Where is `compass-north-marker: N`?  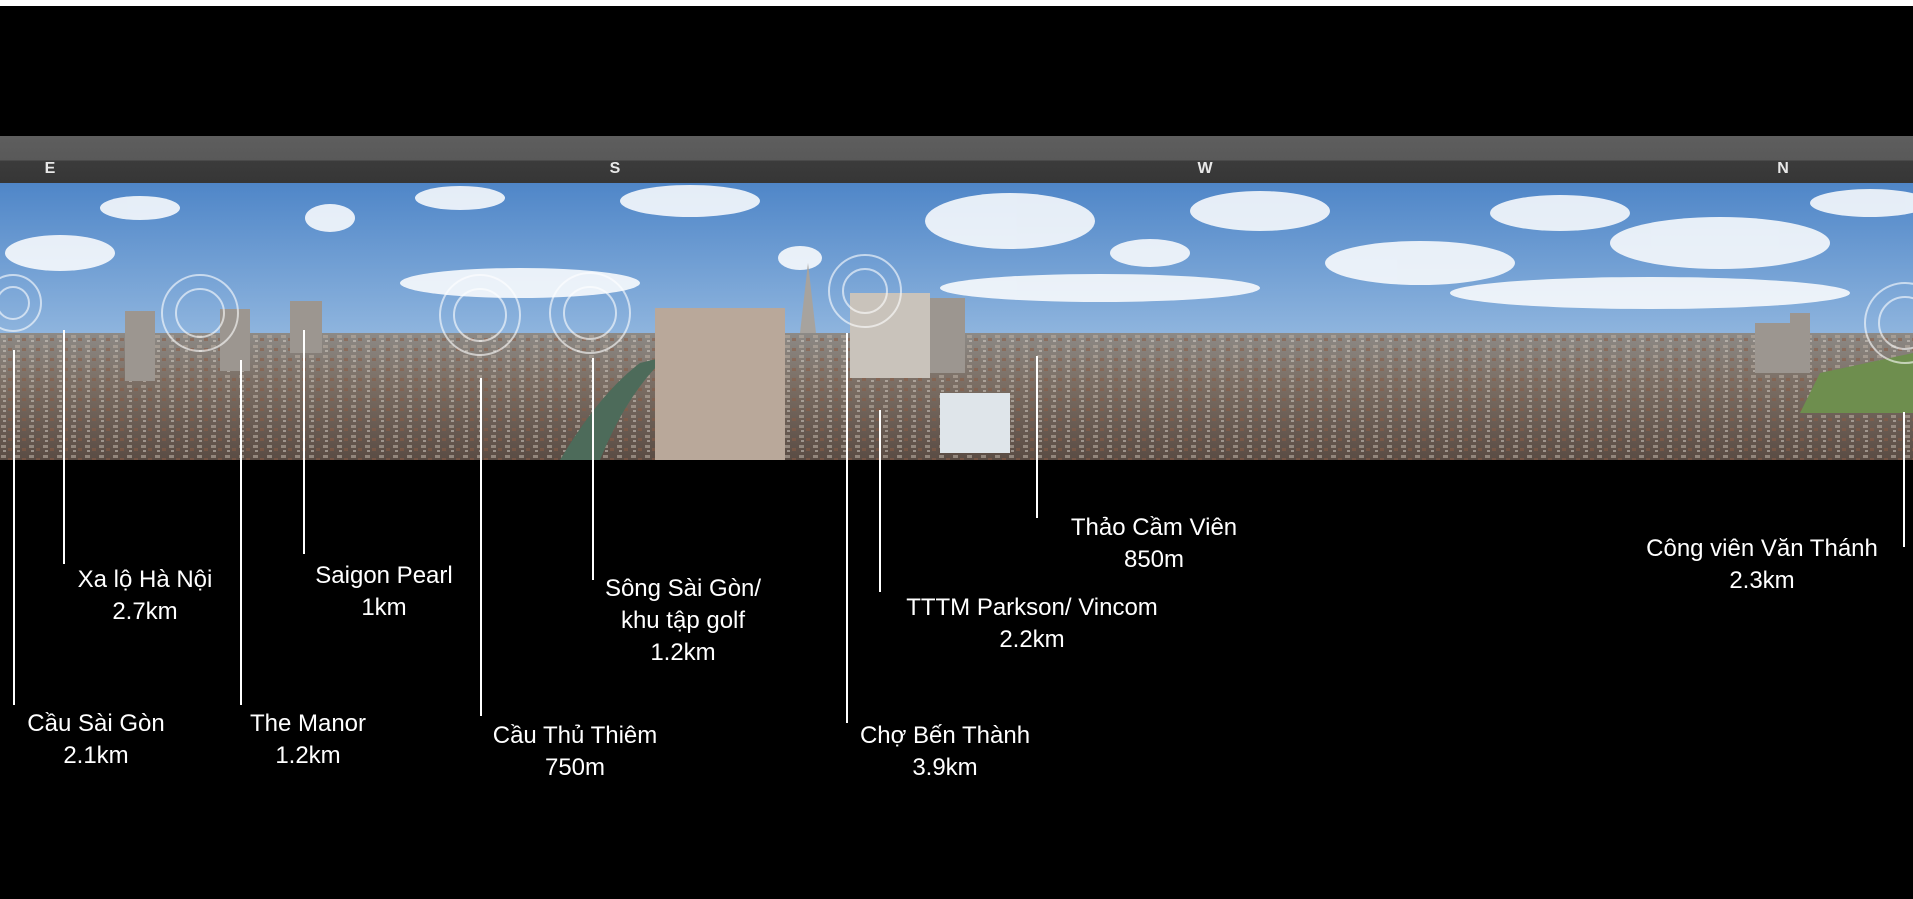 compass-north-marker: N is located at coordinates (1783, 168).